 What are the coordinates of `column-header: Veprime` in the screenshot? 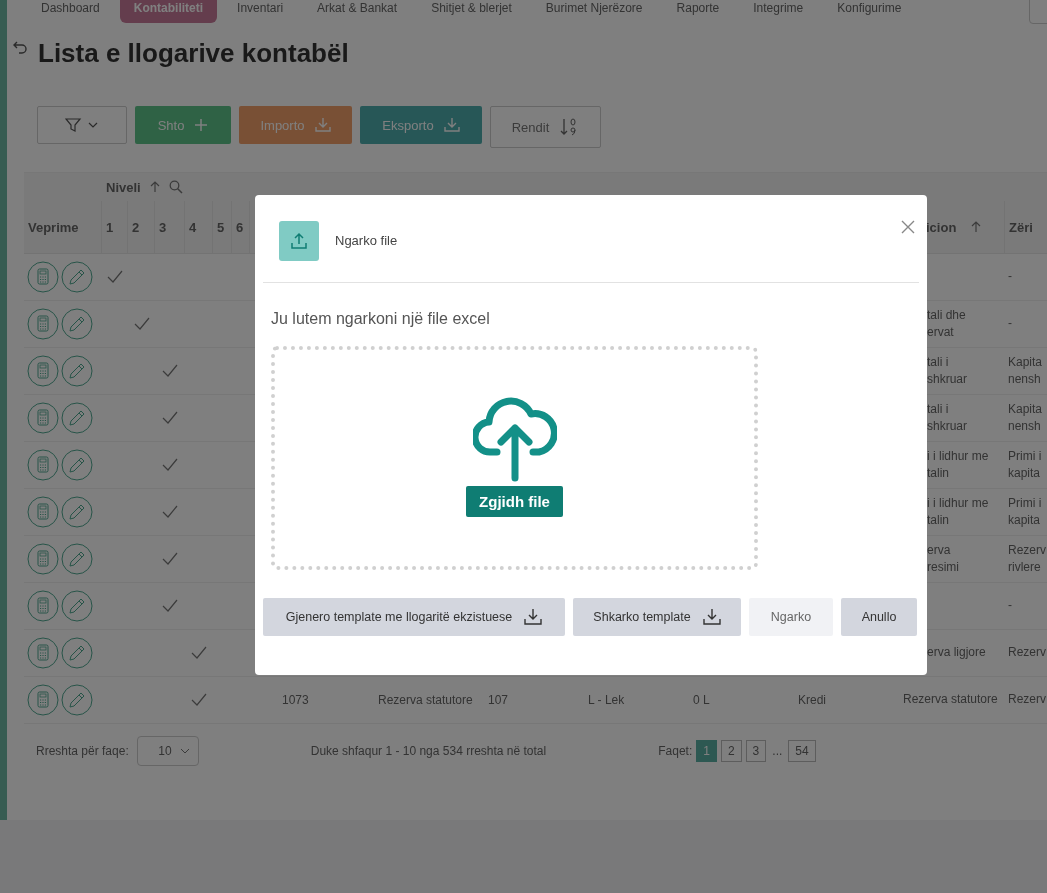 It's located at (53, 227).